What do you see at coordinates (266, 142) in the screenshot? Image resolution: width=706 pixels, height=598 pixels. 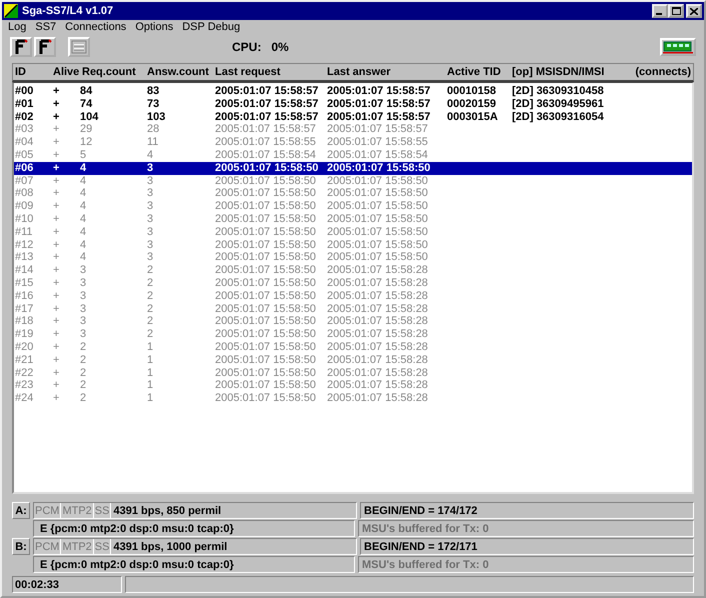 I see `table-cell-text: 2005:01:07 15:58:55` at bounding box center [266, 142].